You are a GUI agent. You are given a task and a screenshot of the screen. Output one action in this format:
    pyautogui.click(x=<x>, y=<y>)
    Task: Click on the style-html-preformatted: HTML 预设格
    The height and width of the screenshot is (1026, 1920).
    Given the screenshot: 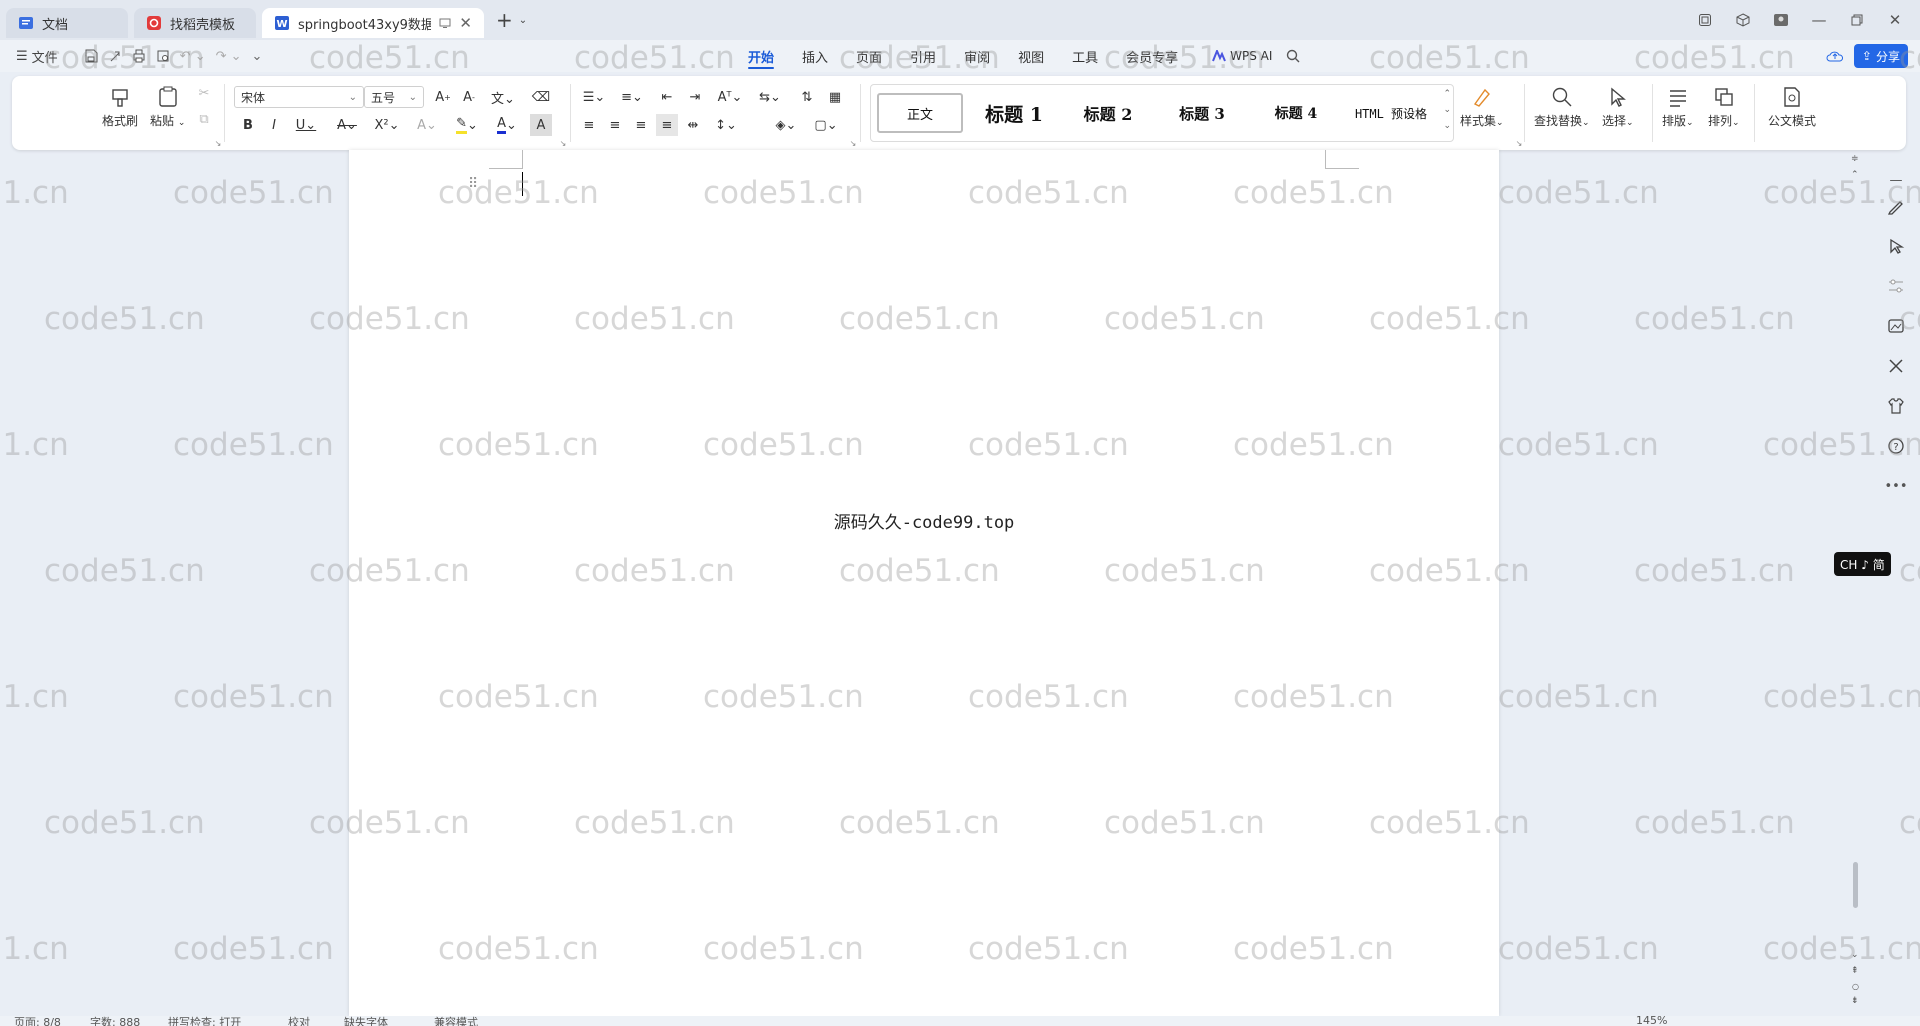 What is the action you would take?
    pyautogui.click(x=1391, y=113)
    